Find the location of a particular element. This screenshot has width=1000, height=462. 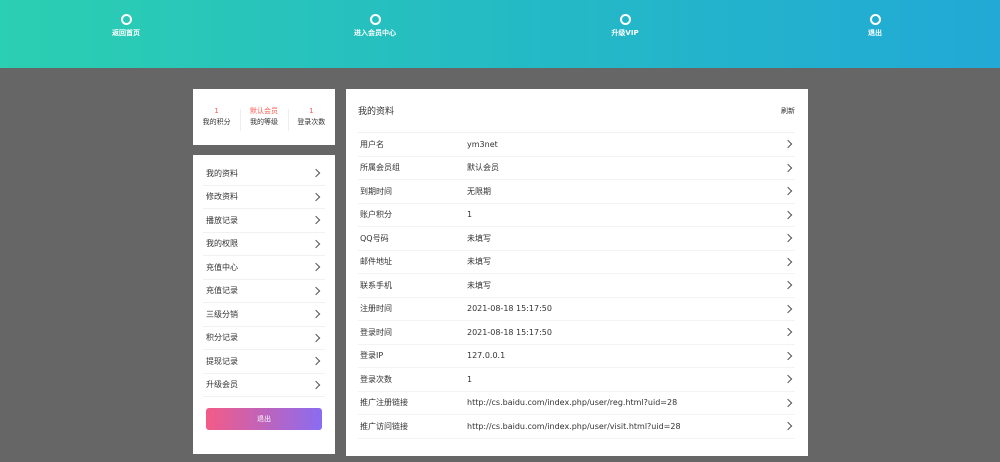

profile-row-key: 登录IP is located at coordinates (372, 356).